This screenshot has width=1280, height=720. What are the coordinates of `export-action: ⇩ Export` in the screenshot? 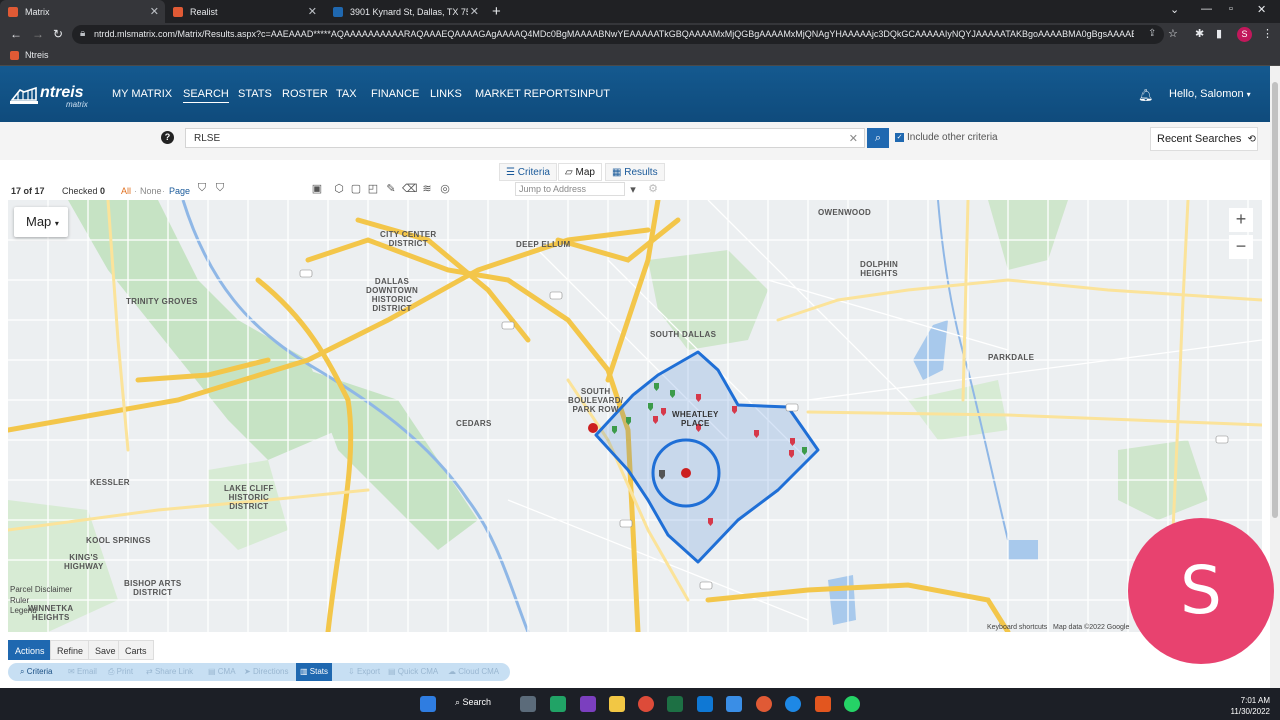 It's located at (362, 672).